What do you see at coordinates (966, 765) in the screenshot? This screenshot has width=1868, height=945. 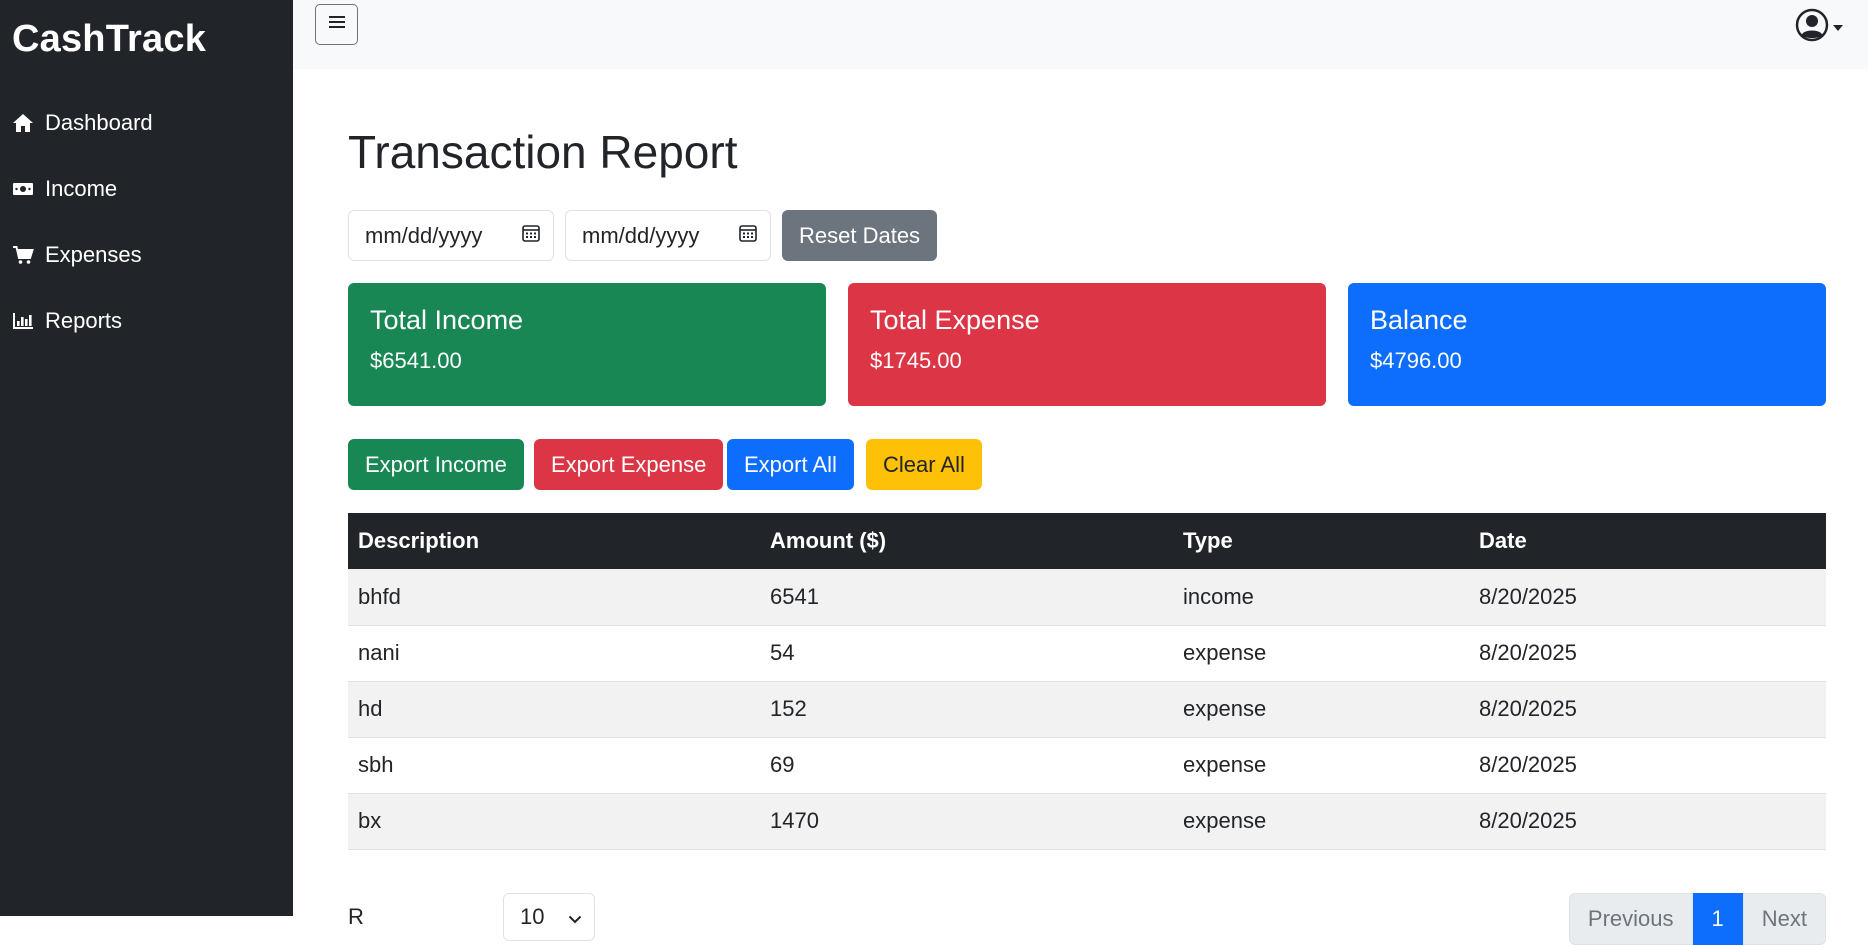 I see `cell-amount: 69` at bounding box center [966, 765].